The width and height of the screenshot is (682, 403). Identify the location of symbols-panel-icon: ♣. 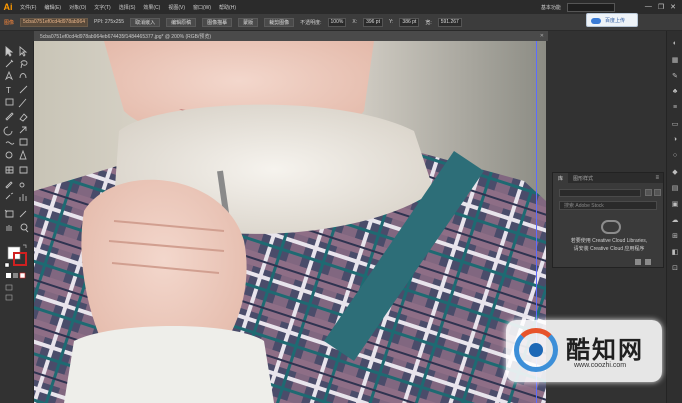
(675, 91).